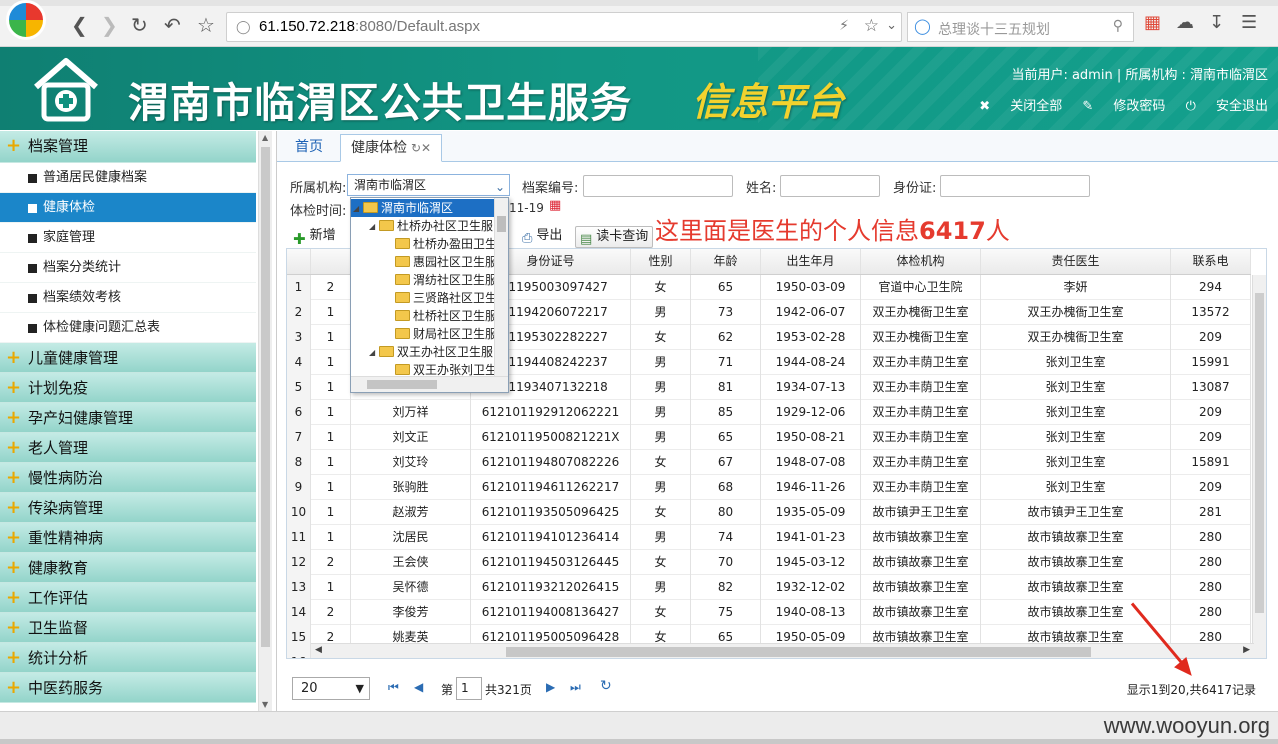 This screenshot has width=1278, height=744. What do you see at coordinates (550, 687) in the screenshot?
I see `next-page-icon: ▶` at bounding box center [550, 687].